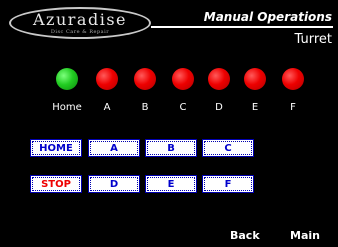 This screenshot has width=338, height=247. What do you see at coordinates (305, 235) in the screenshot?
I see `main-button: Main` at bounding box center [305, 235].